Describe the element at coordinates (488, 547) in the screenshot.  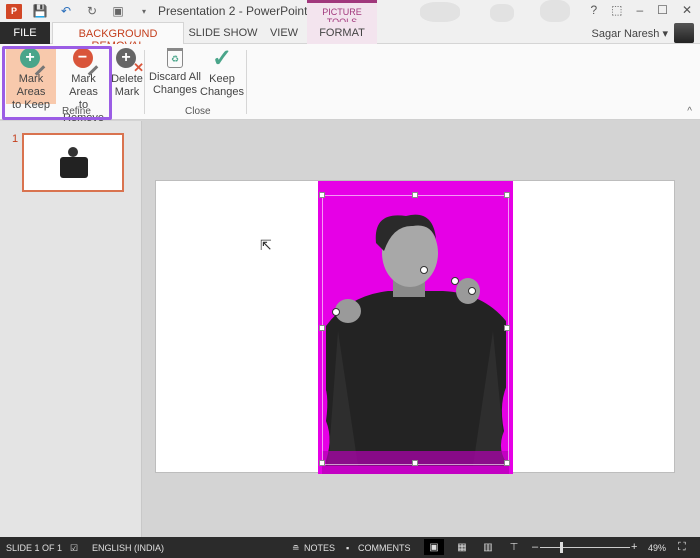
I see `reading-view-icon: ▥` at that location.